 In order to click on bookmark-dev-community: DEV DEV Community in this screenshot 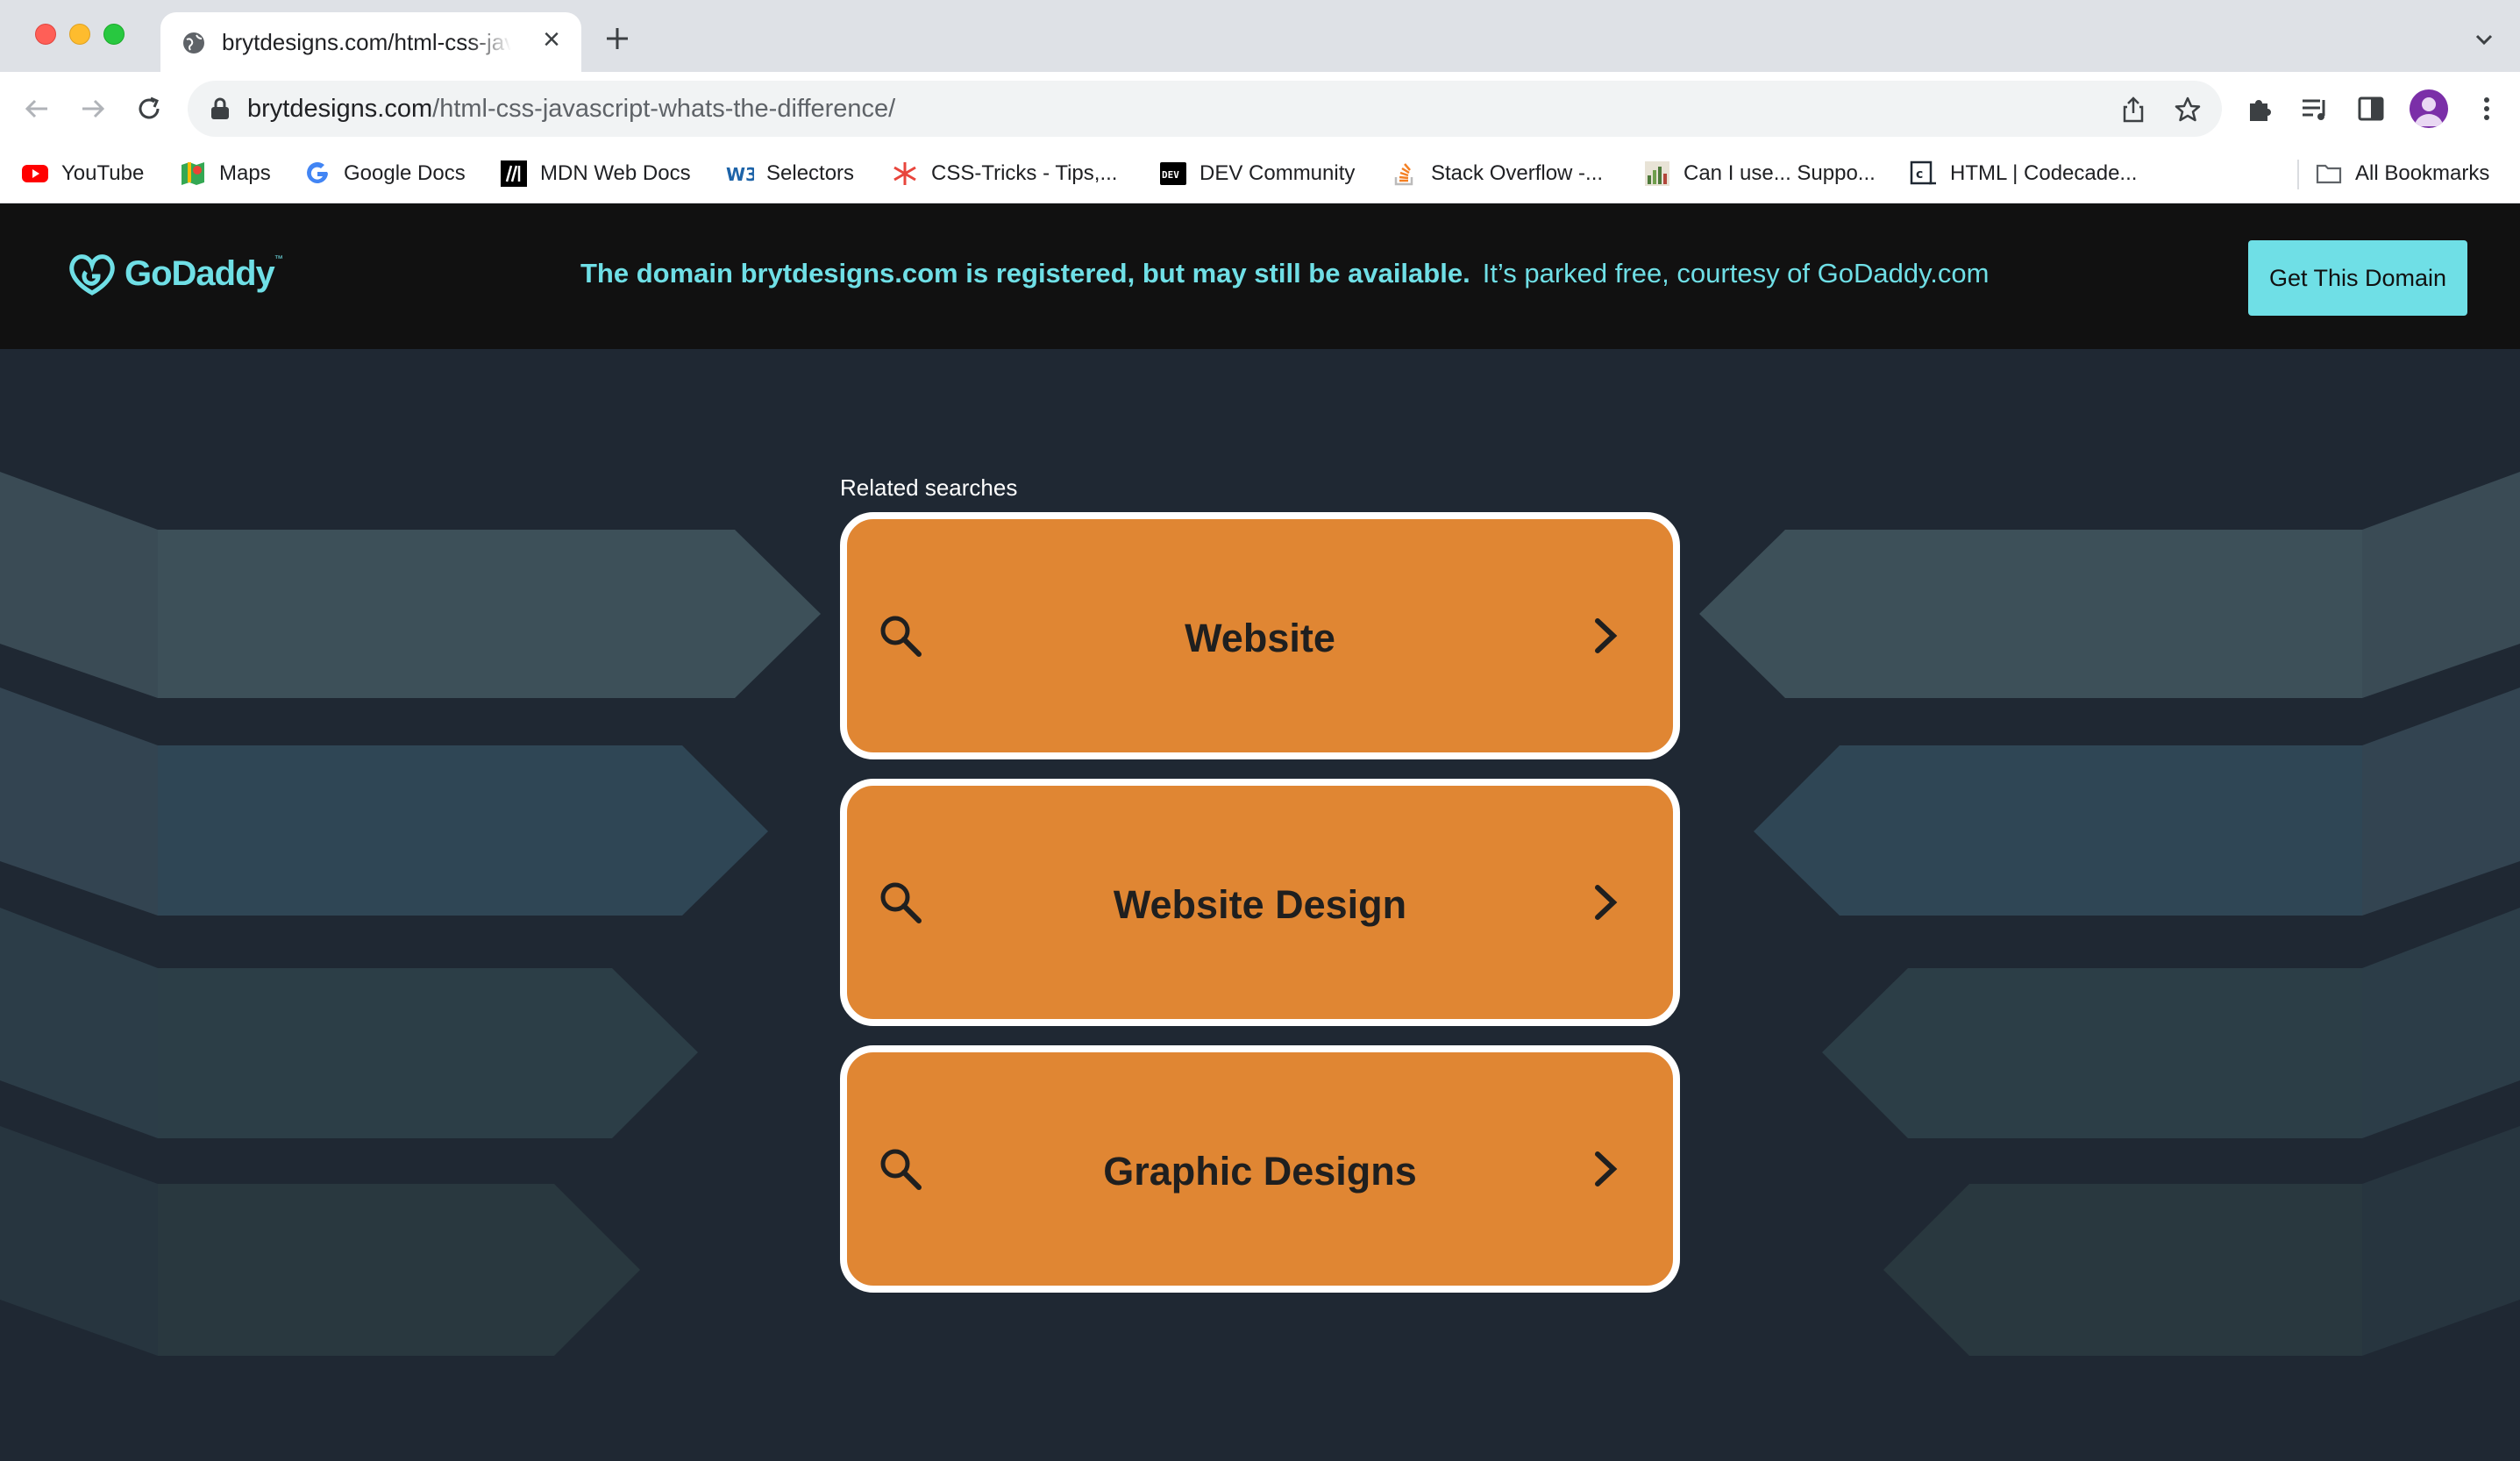, I will do `click(1257, 173)`.